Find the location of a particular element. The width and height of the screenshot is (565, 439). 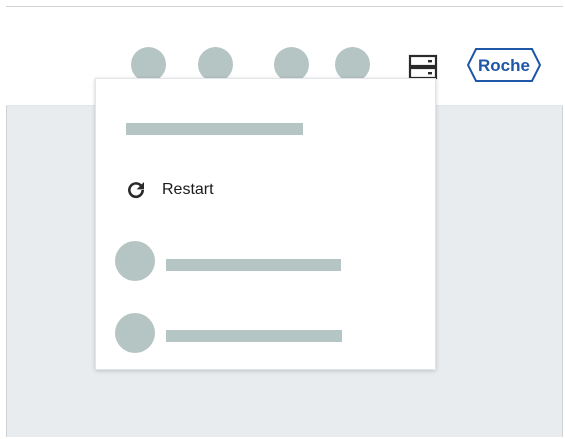

roche-logo: Roche is located at coordinates (504, 65).